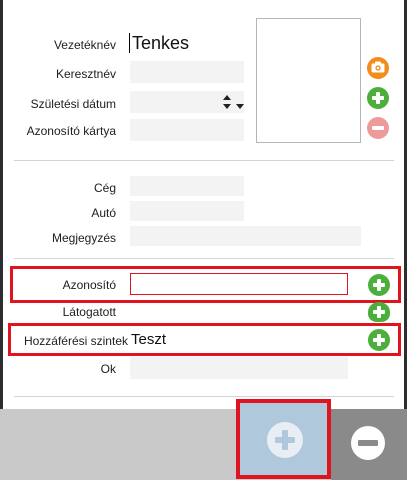 The height and width of the screenshot is (480, 407). I want to click on birthdate-label: Születési dátum, so click(73, 104).